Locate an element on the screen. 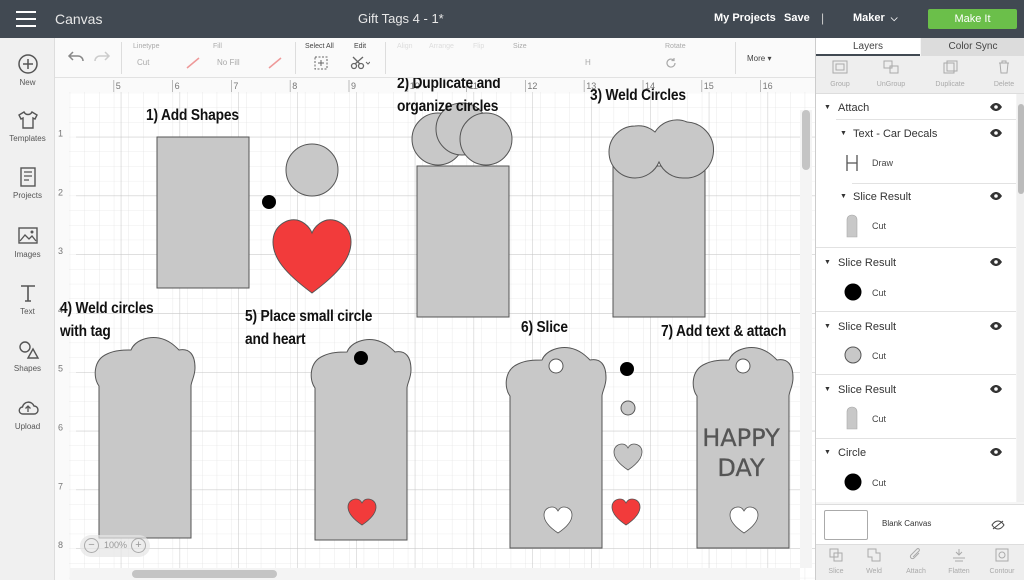  group-button: Group is located at coordinates (840, 74).